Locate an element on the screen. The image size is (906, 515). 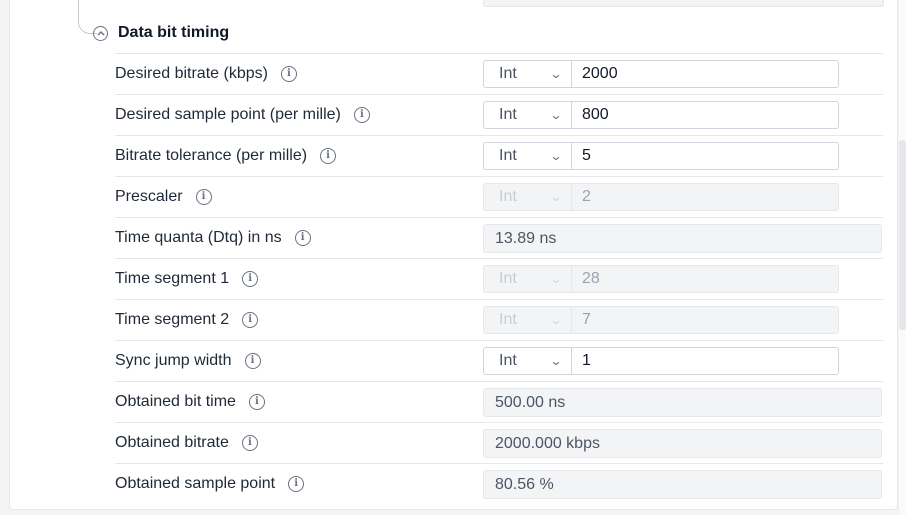
row-obtained-bit-time: Obtained bit time i 500.00 ns is located at coordinates (499, 401).